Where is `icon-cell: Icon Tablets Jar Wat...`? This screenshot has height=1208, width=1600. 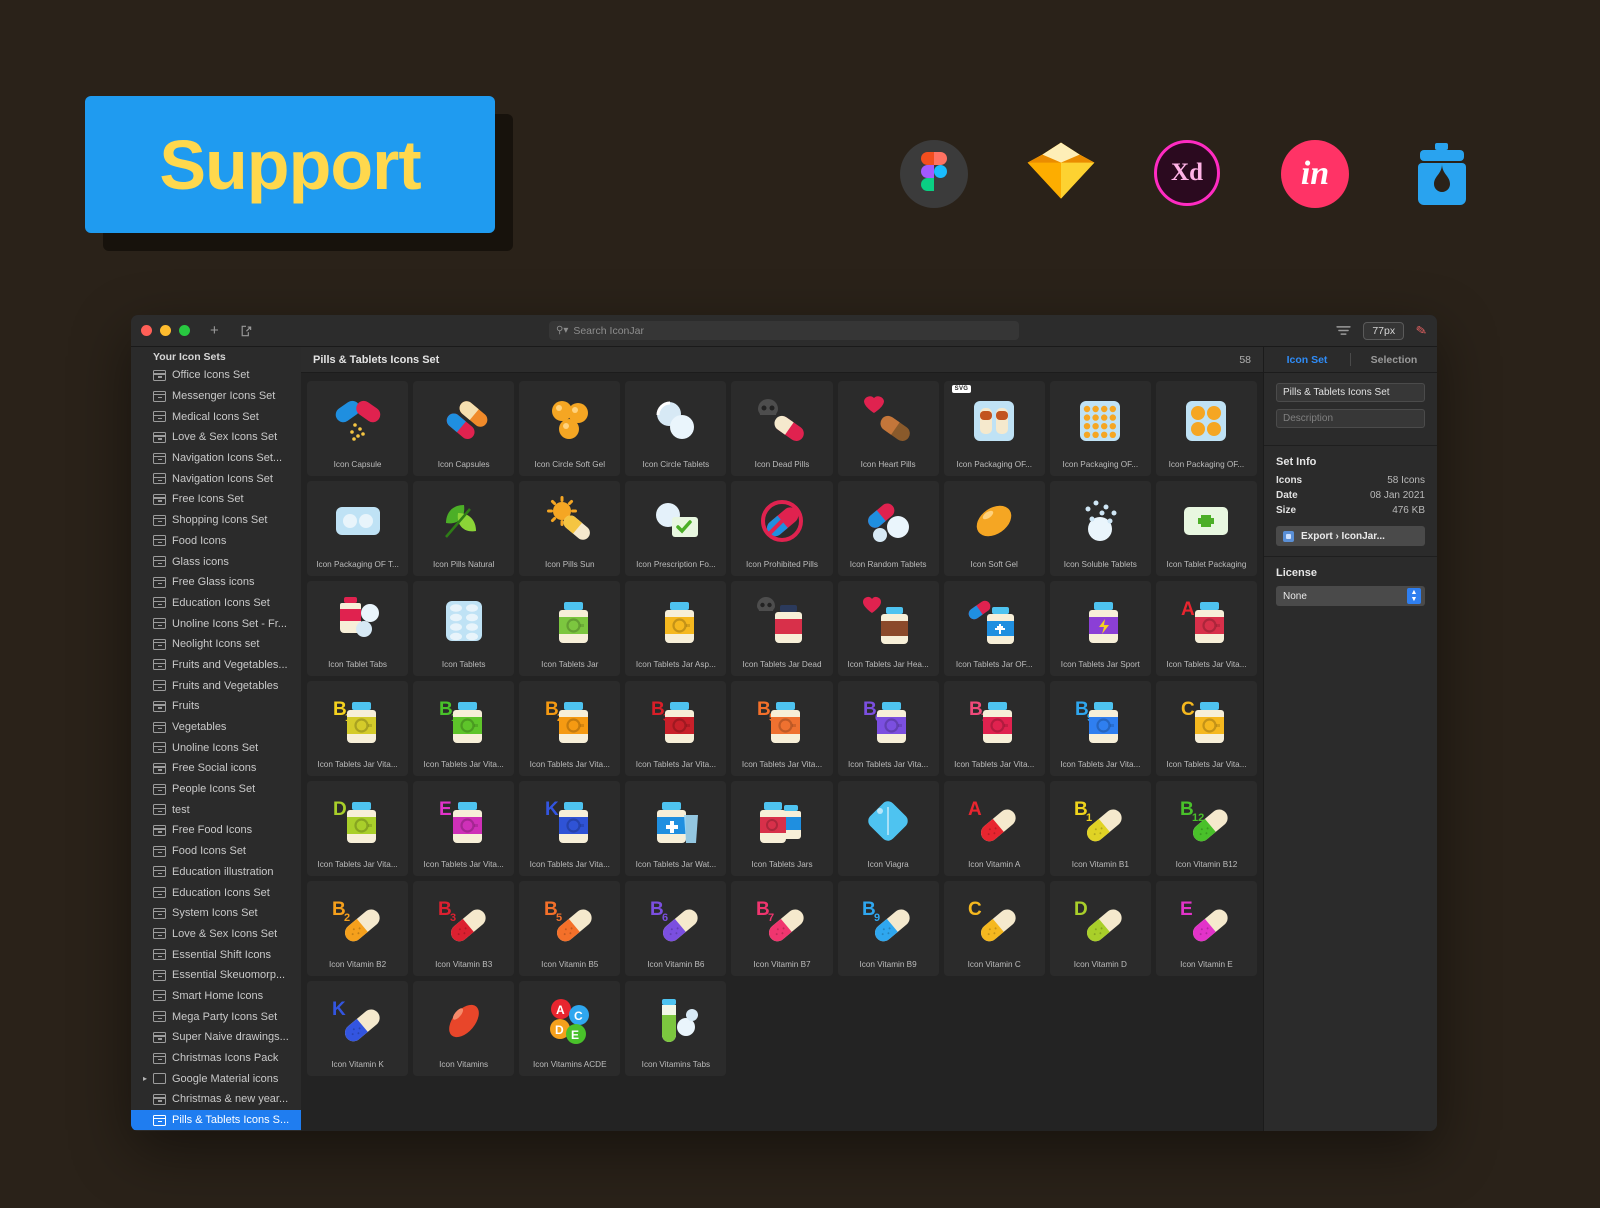 icon-cell: Icon Tablets Jar Wat... is located at coordinates (676, 828).